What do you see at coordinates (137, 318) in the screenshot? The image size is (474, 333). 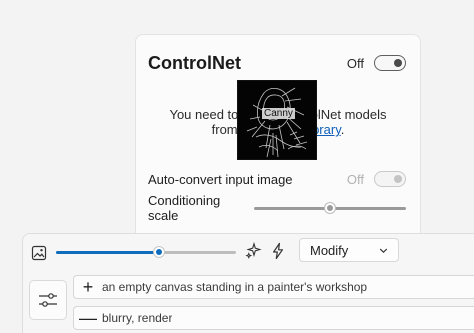 I see `negative-prompt-text: blurry, render` at bounding box center [137, 318].